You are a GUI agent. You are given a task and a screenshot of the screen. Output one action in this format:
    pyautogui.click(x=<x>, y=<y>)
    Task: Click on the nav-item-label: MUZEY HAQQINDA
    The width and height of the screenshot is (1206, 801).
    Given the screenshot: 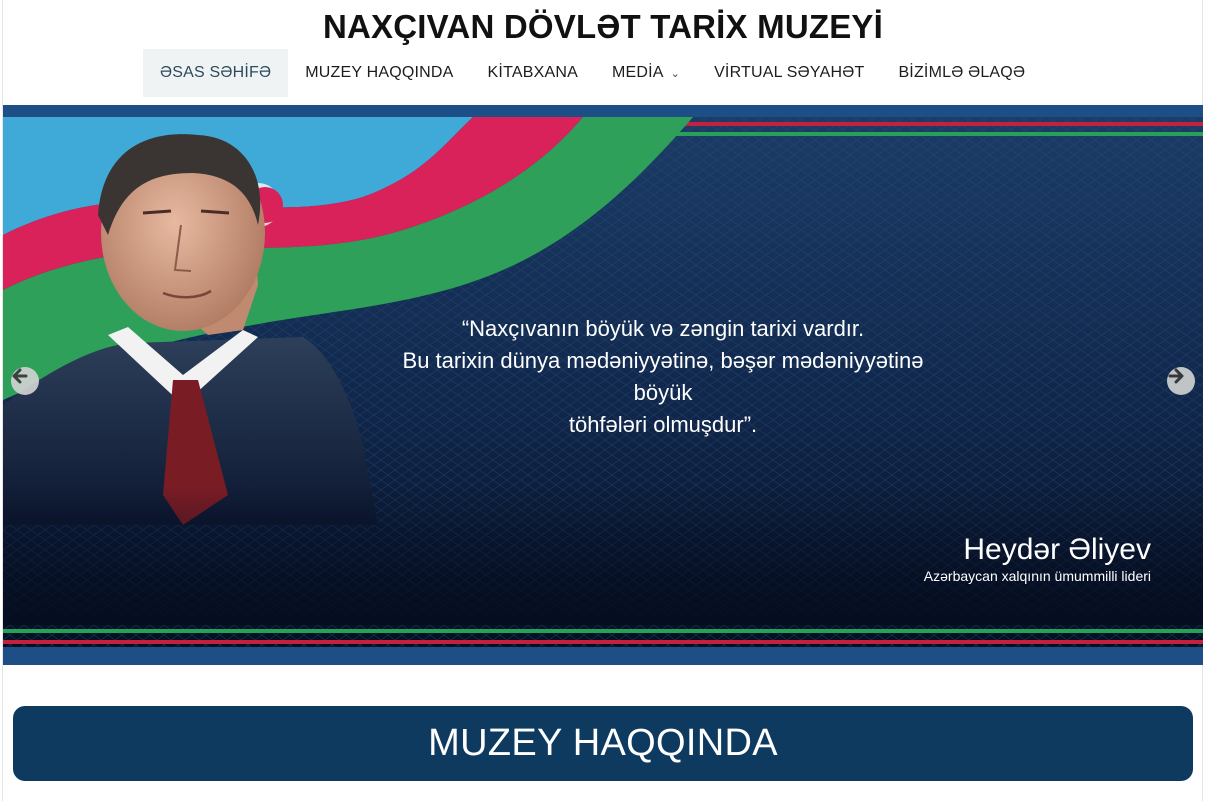 What is the action you would take?
    pyautogui.click(x=379, y=72)
    